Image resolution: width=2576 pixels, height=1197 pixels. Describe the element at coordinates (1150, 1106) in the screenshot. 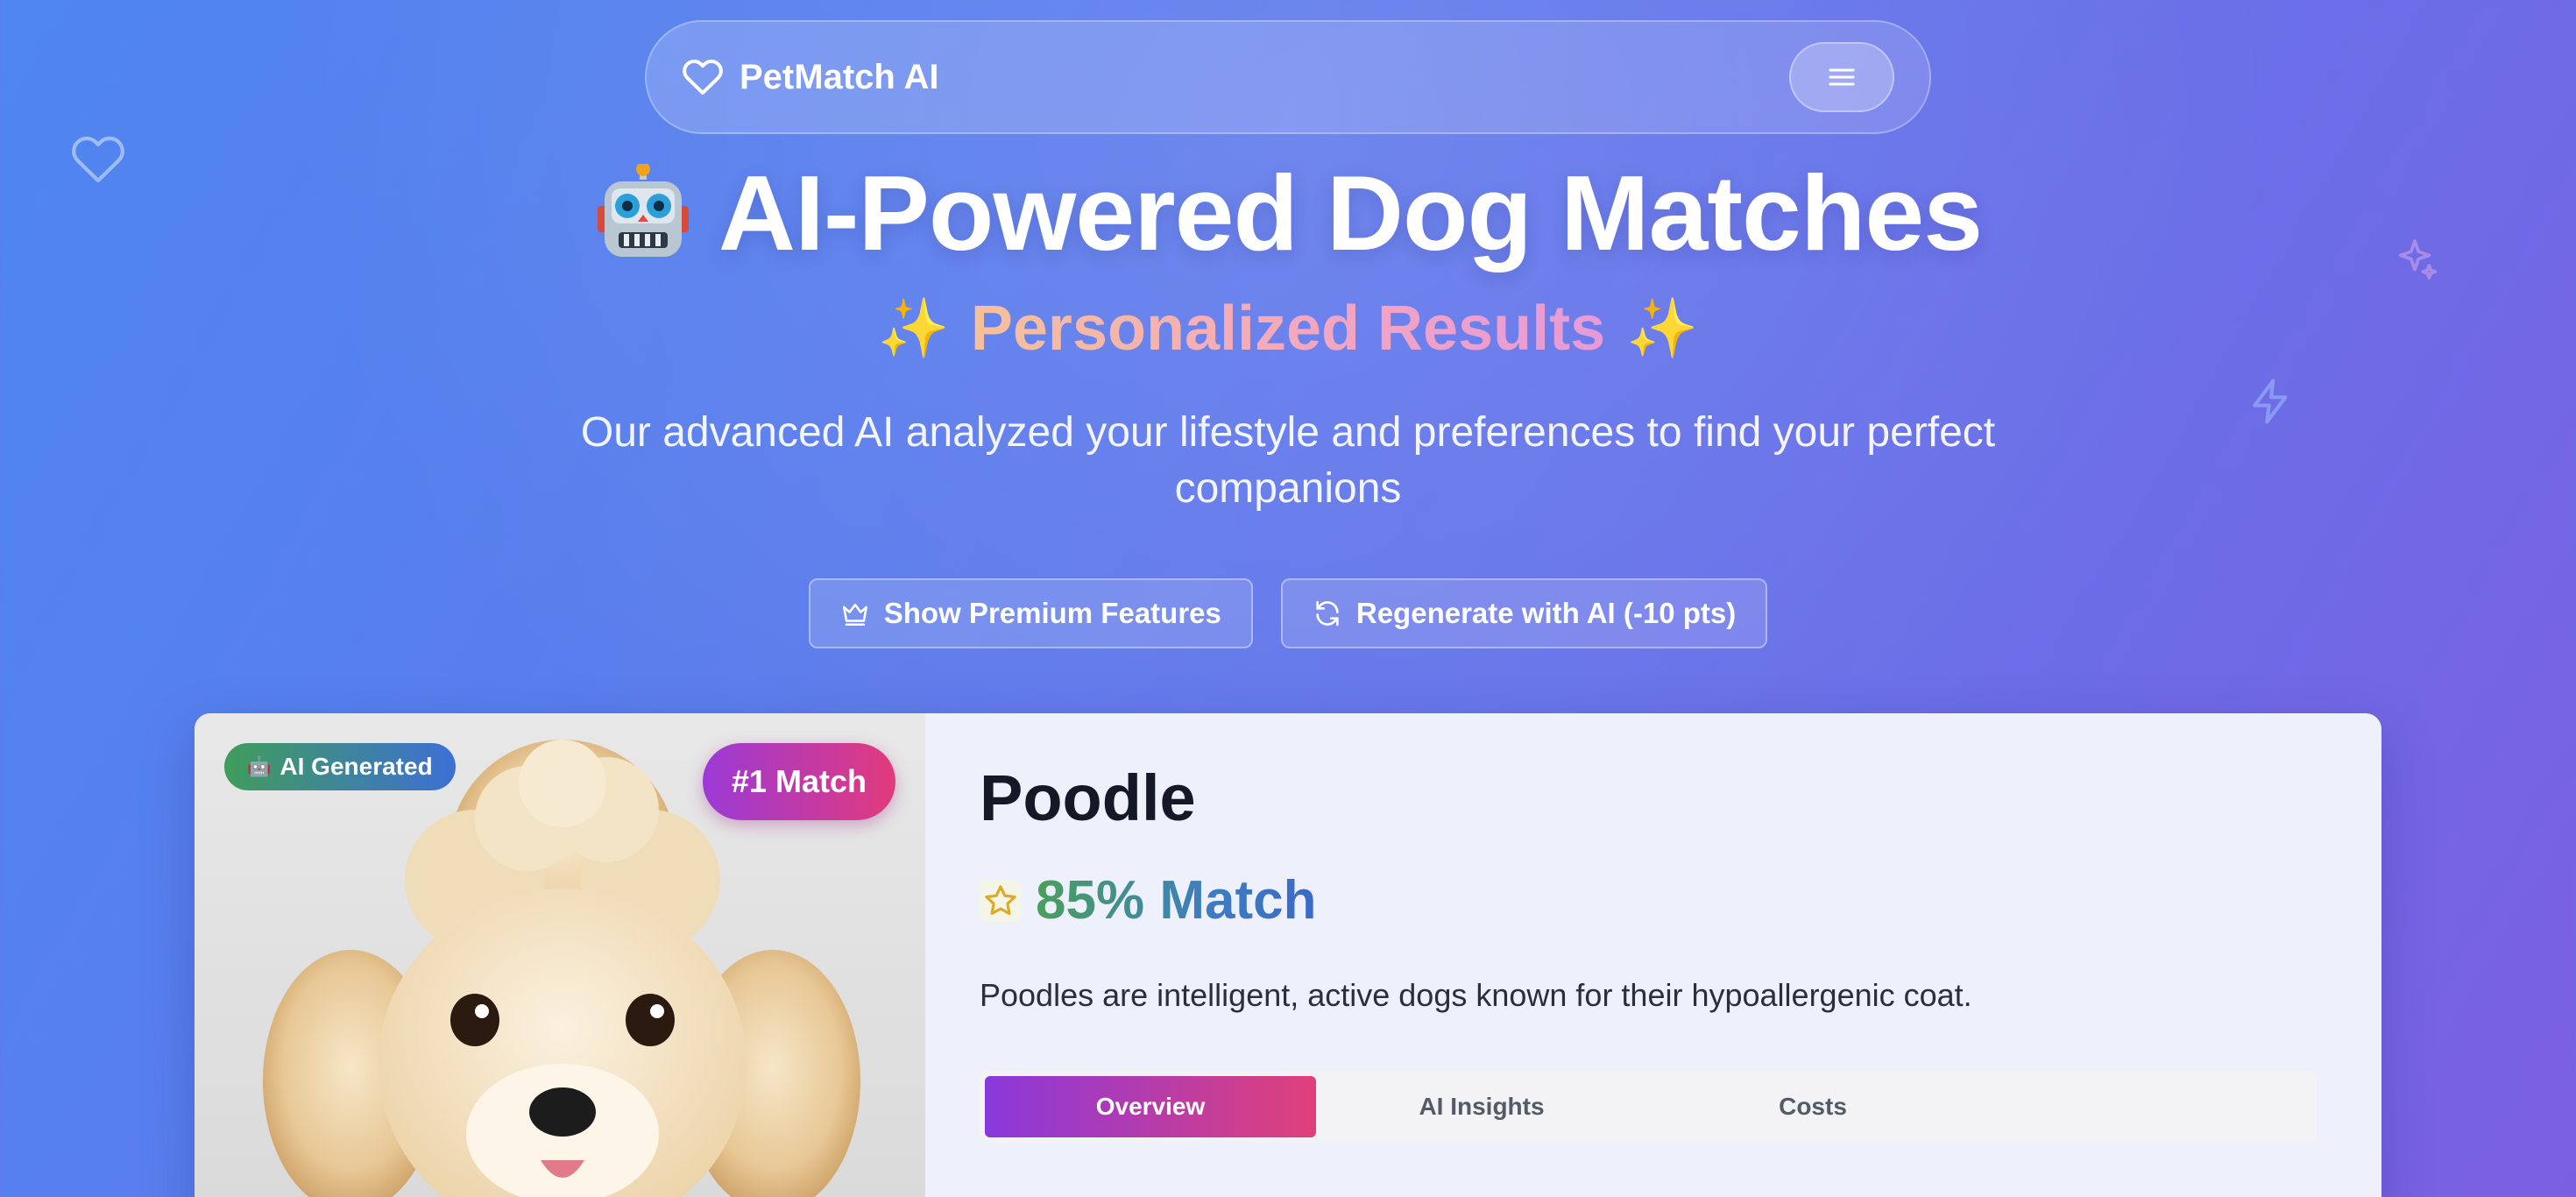

I see `tab-overview: Overview` at that location.